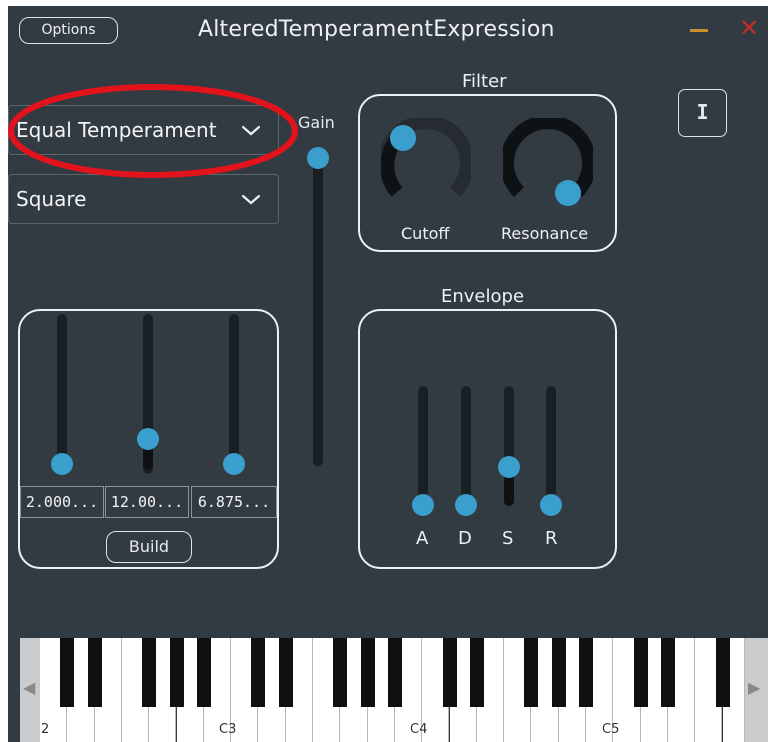 The image size is (768, 742). What do you see at coordinates (484, 81) in the screenshot?
I see `filter-title: Filter` at bounding box center [484, 81].